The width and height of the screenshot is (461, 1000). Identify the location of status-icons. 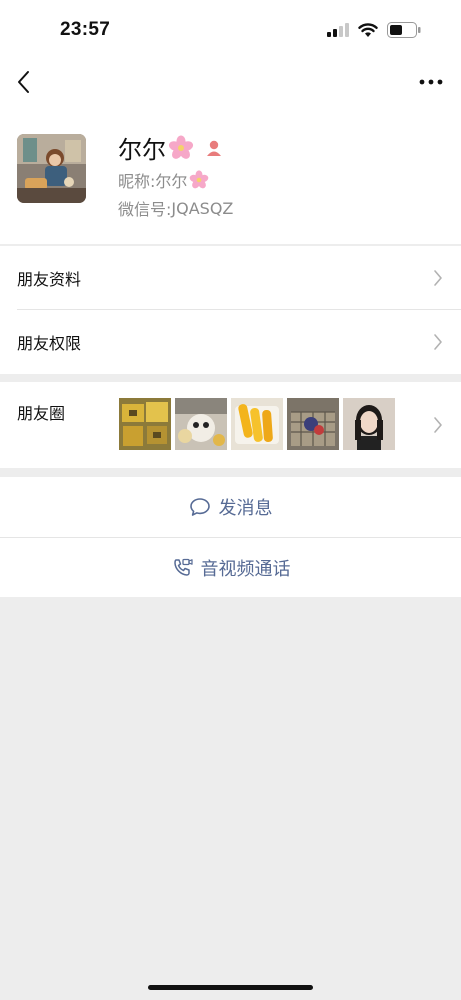
(374, 30).